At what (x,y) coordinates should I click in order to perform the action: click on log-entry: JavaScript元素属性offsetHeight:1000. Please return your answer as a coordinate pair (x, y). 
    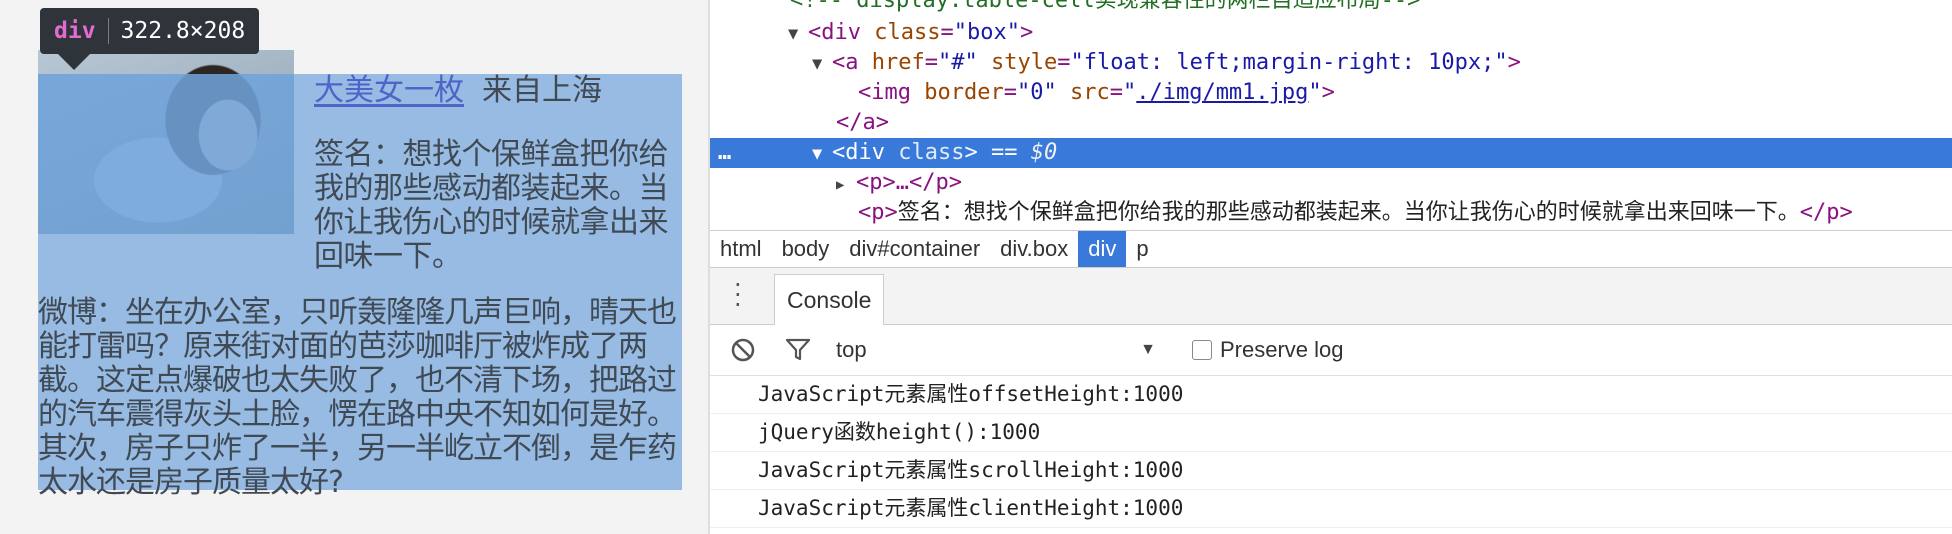
    Looking at the image, I should click on (1331, 395).